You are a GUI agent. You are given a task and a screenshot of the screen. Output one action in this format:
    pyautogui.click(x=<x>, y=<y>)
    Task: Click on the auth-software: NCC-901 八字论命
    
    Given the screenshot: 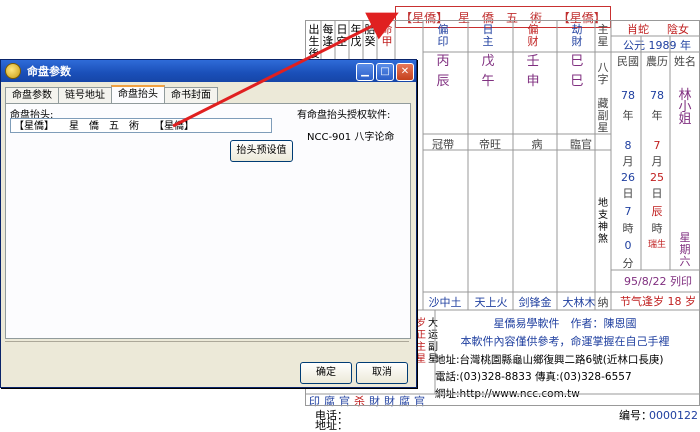 What is the action you would take?
    pyautogui.click(x=351, y=137)
    